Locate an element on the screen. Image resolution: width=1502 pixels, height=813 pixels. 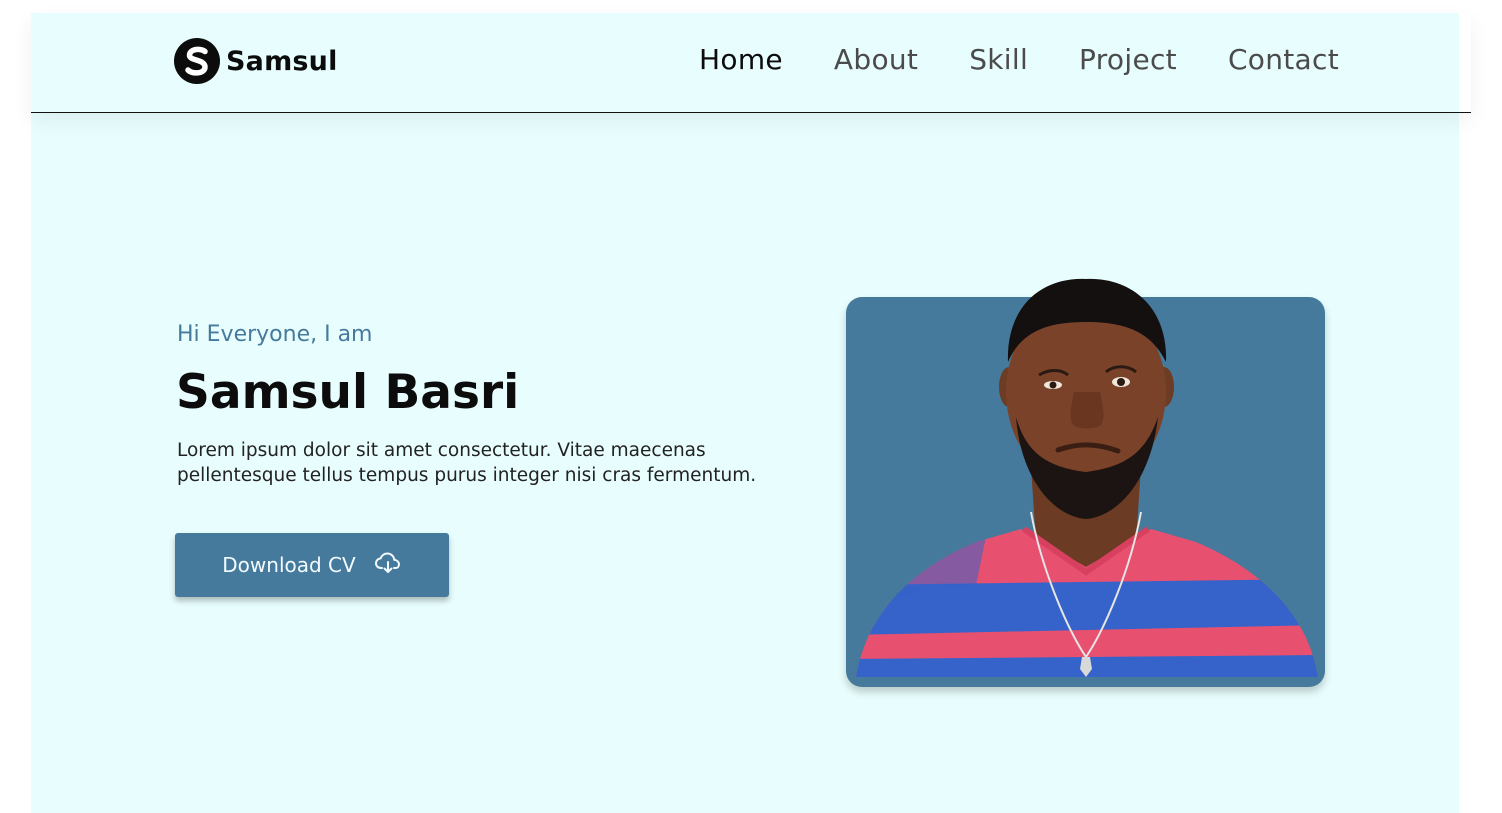
site-header: Samsul Home About Skill Project Contact is located at coordinates (751, 63).